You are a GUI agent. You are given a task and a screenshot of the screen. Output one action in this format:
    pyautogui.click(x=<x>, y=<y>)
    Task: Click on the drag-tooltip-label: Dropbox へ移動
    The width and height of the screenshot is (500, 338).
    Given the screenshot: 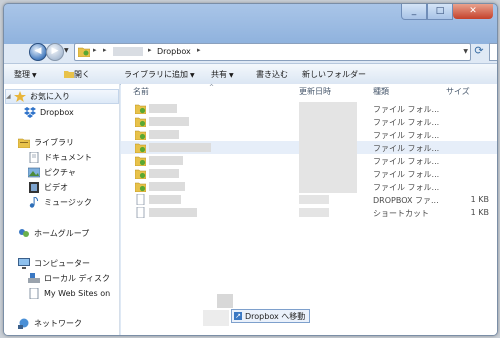 What is the action you would take?
    pyautogui.click(x=275, y=316)
    